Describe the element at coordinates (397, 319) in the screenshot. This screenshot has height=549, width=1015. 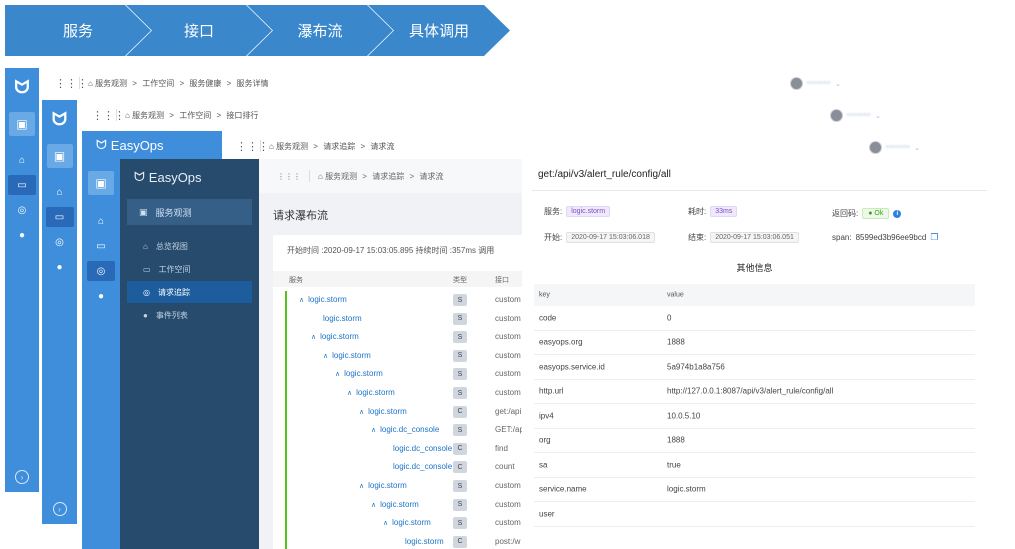
I see `table-row: logic.storm Scustom` at that location.